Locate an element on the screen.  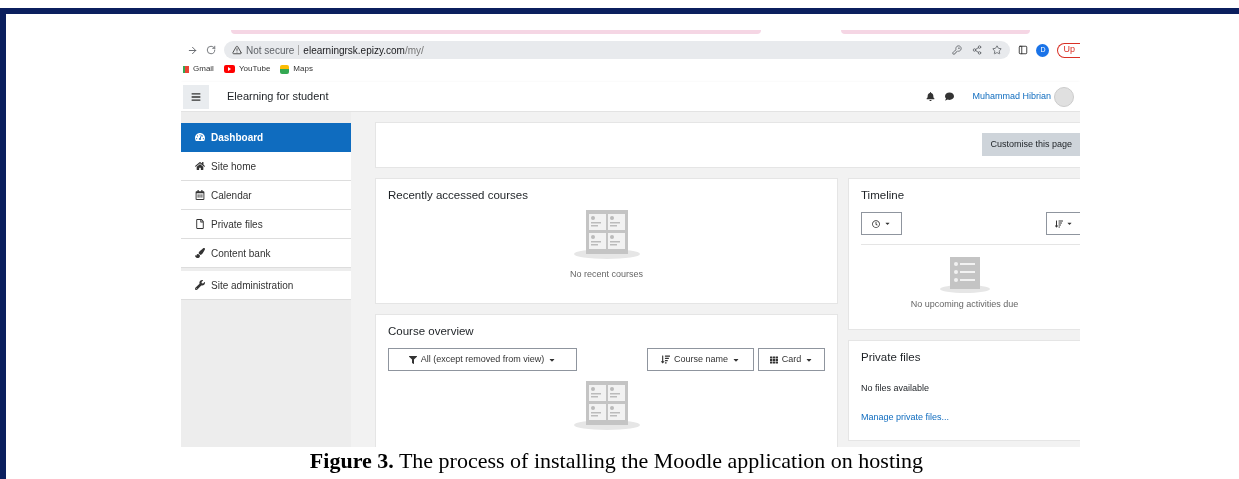
reload-icon is located at coordinates (211, 50).